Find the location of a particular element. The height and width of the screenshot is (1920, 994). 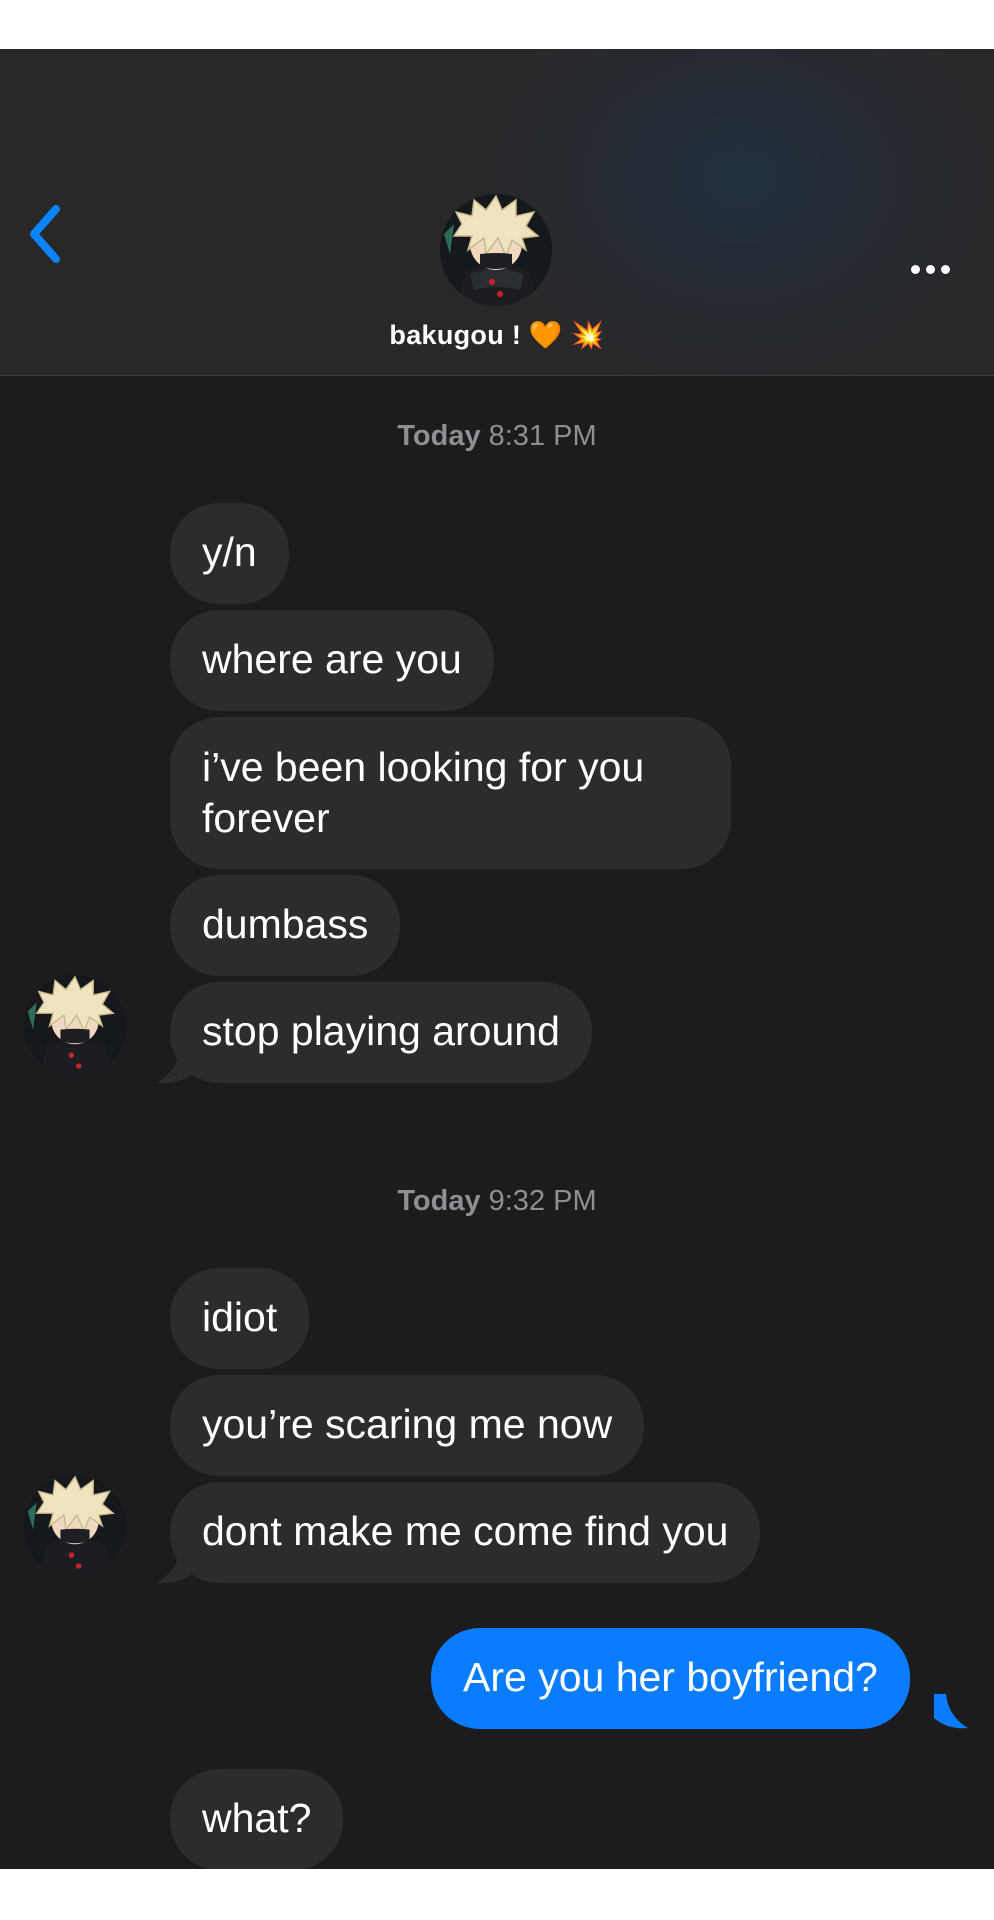

message-bubble: i’ve been looking for you forever is located at coordinates (450, 793).